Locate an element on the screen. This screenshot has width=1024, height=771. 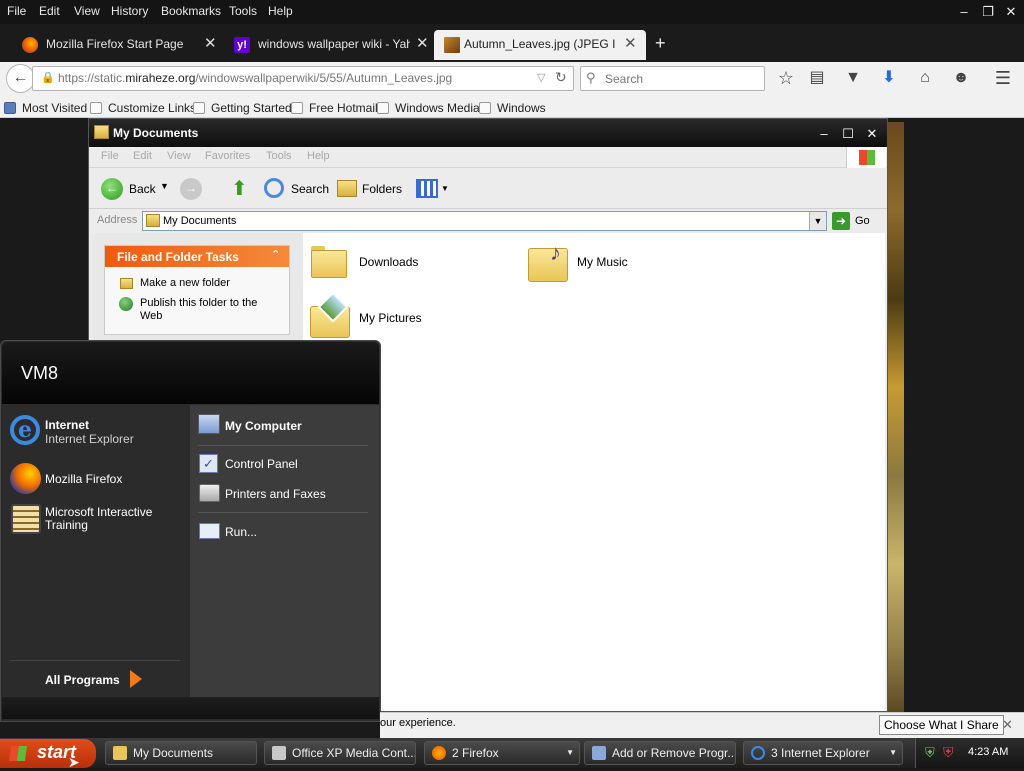
tab-autumn-leaves: Autumn_Leaves.jpg (JPEG Im... ✕ is located at coordinates (540, 45).